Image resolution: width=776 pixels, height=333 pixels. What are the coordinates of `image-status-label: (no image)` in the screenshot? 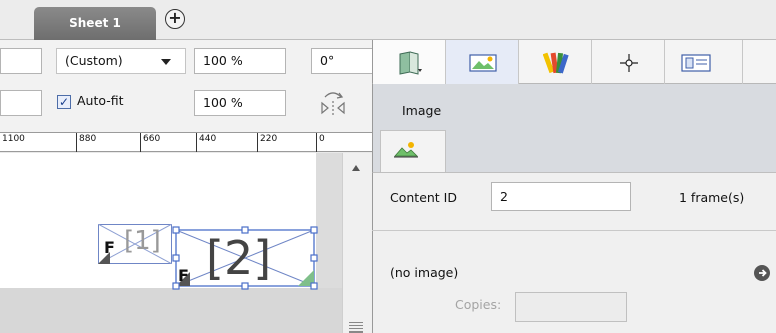 It's located at (424, 272).